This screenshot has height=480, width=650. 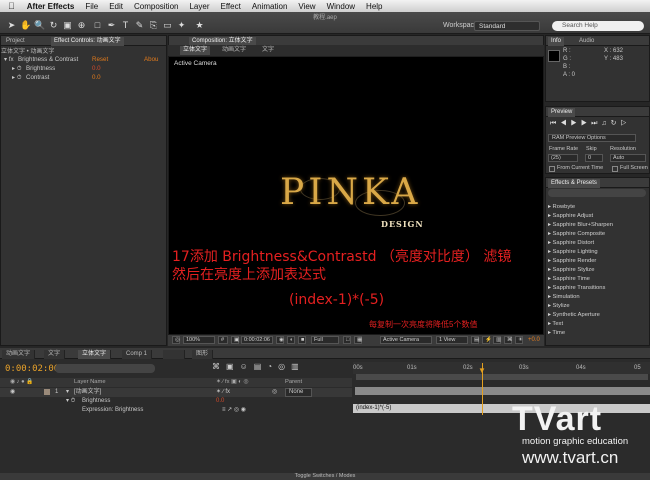 What do you see at coordinates (534, 340) in the screenshot?
I see `exposure-value: +0.0` at bounding box center [534, 340].